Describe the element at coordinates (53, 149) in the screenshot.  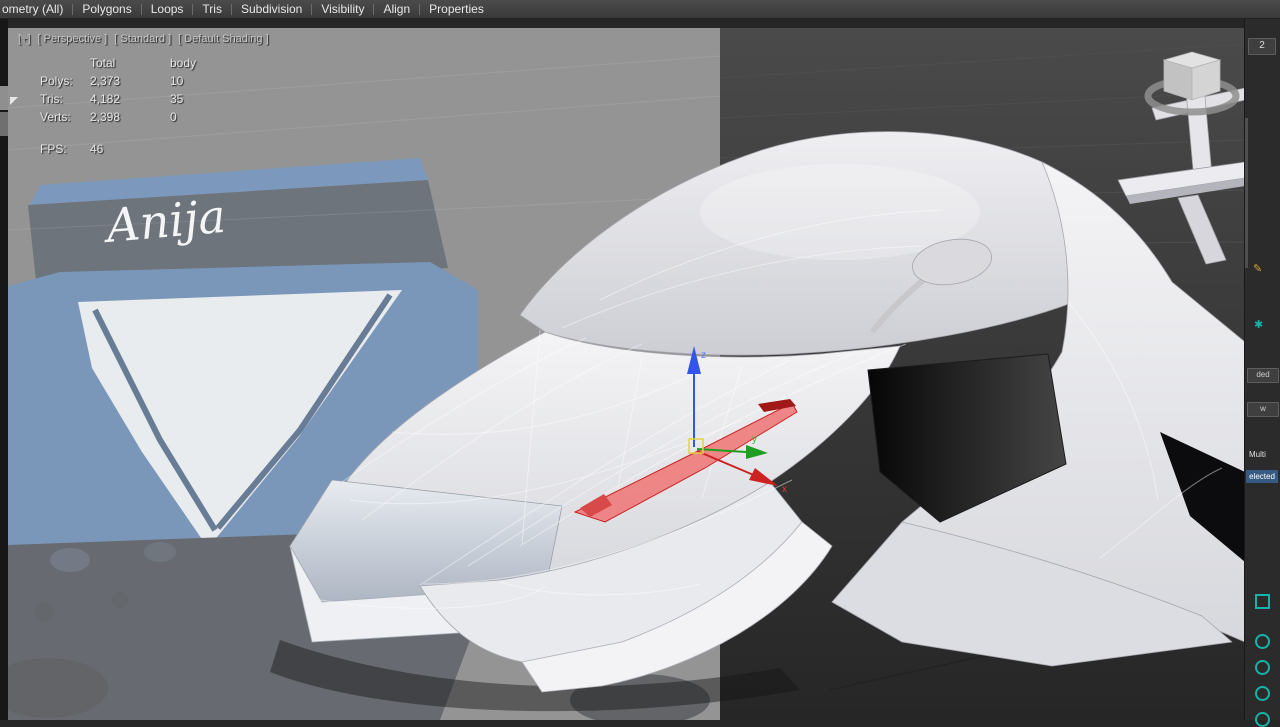
I see `fps-label: FPS:` at that location.